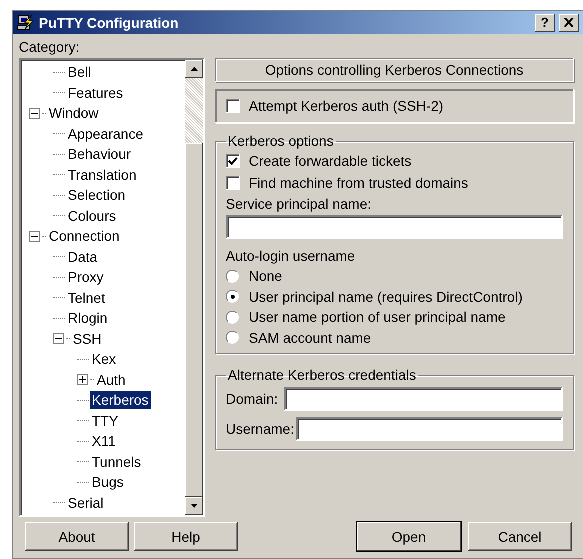 This screenshot has width=583, height=559. Describe the element at coordinates (545, 23) in the screenshot. I see `help-button: ?` at that location.